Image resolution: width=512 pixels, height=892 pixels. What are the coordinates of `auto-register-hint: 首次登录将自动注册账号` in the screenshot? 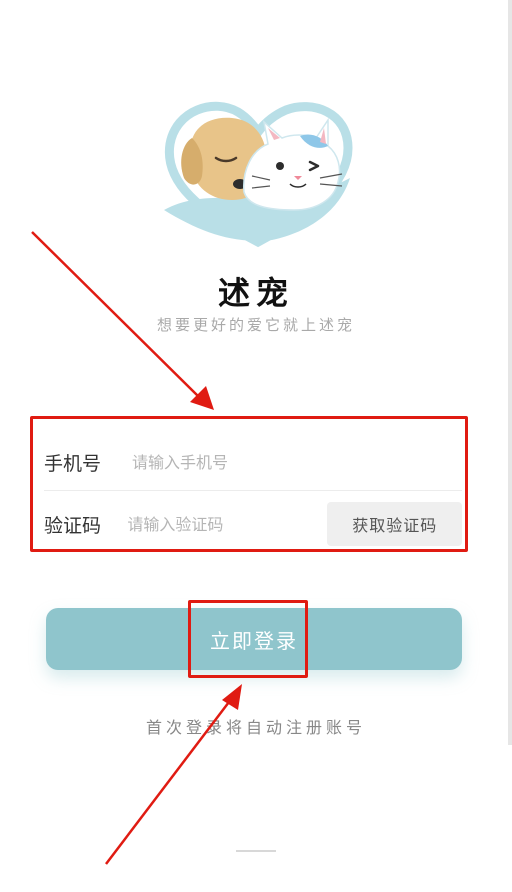 It's located at (255, 727).